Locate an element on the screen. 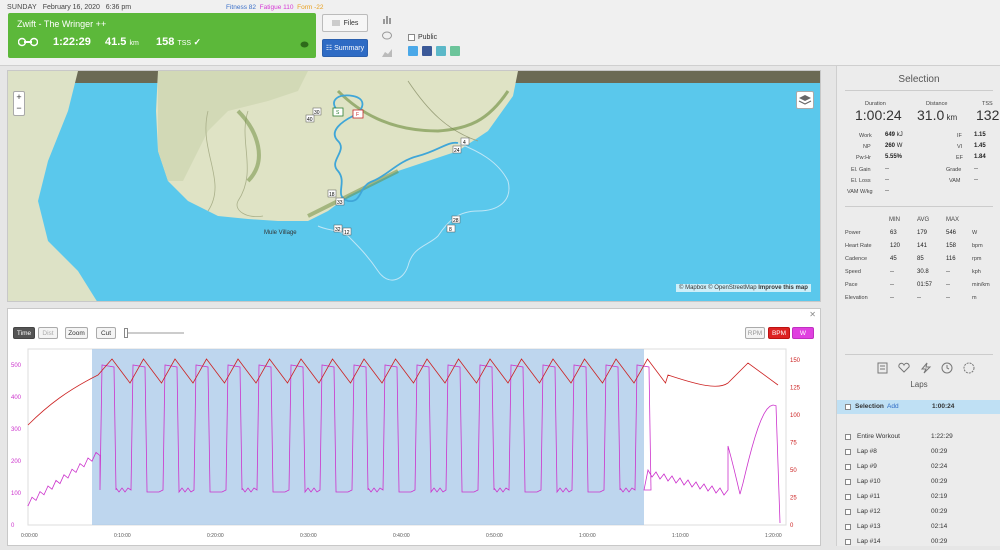 Image resolution: width=1000 pixels, height=550 pixels. link-share-icon is located at coordinates (441, 51).